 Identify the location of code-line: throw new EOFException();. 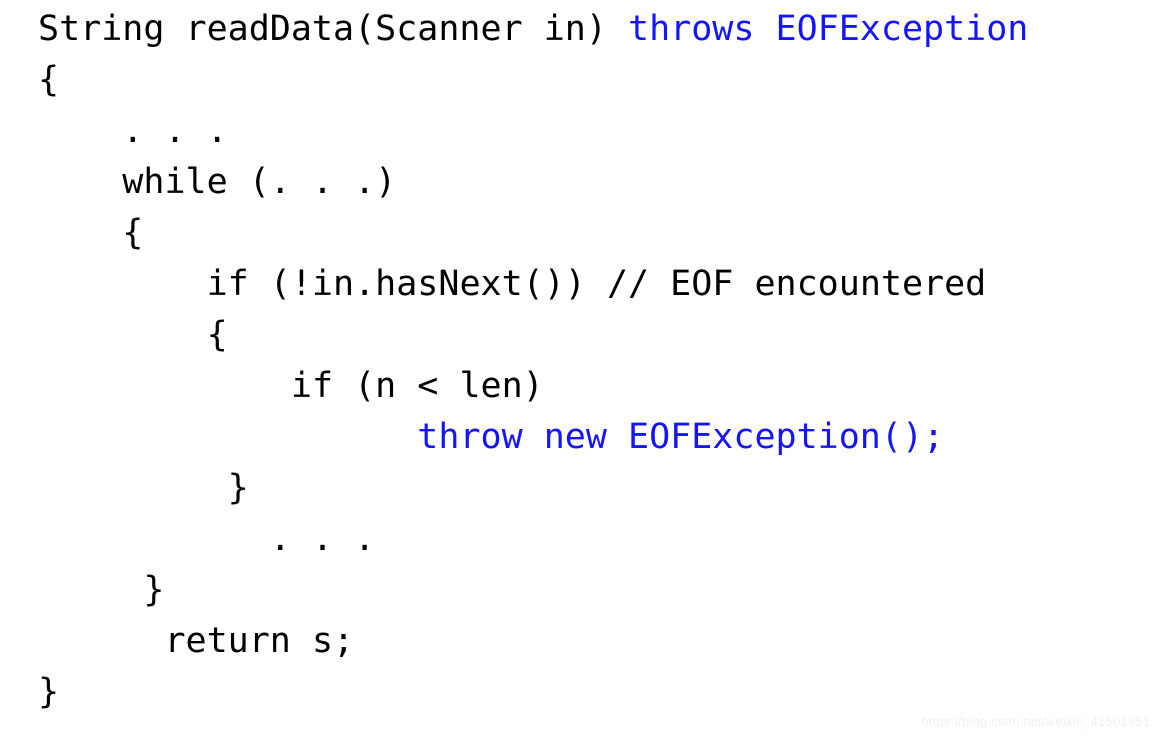
(533, 437).